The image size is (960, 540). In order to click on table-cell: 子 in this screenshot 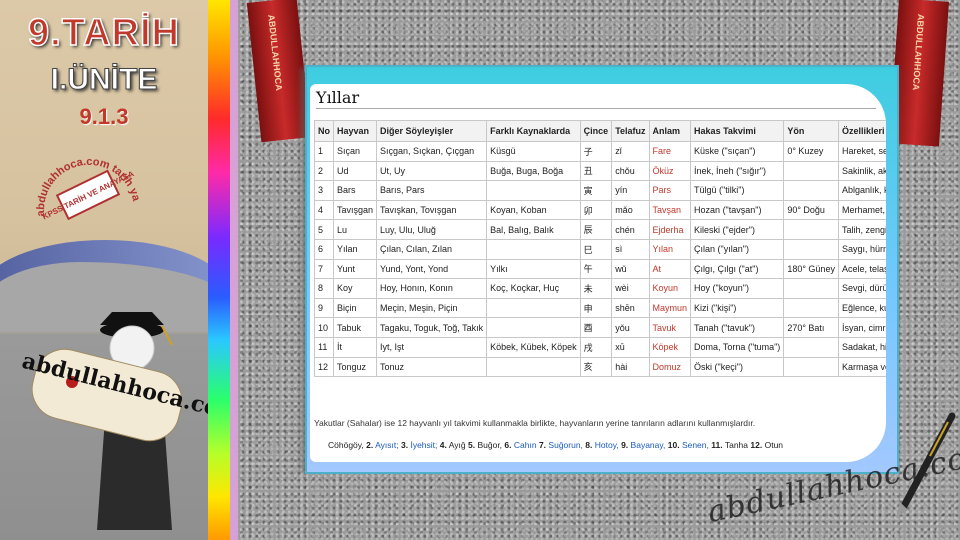, I will do `click(596, 151)`.